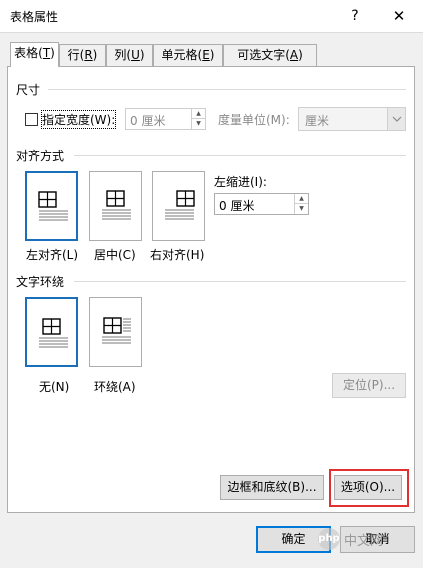 This screenshot has width=423, height=568. What do you see at coordinates (301, 199) in the screenshot?
I see `indent-increment-icon: ▲` at bounding box center [301, 199].